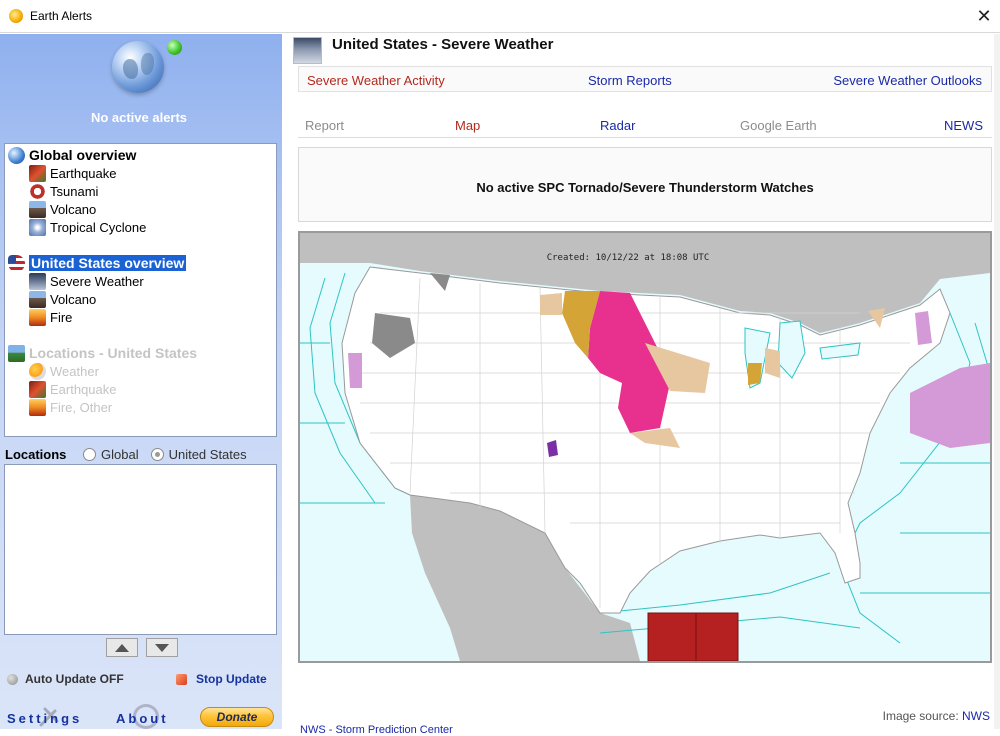 This screenshot has height=736, width=1000. What do you see at coordinates (16, 353) in the screenshot?
I see `locations-icon` at bounding box center [16, 353].